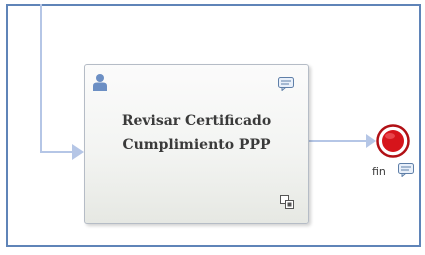 The width and height of the screenshot is (425, 255). I want to click on end-event, so click(393, 141).